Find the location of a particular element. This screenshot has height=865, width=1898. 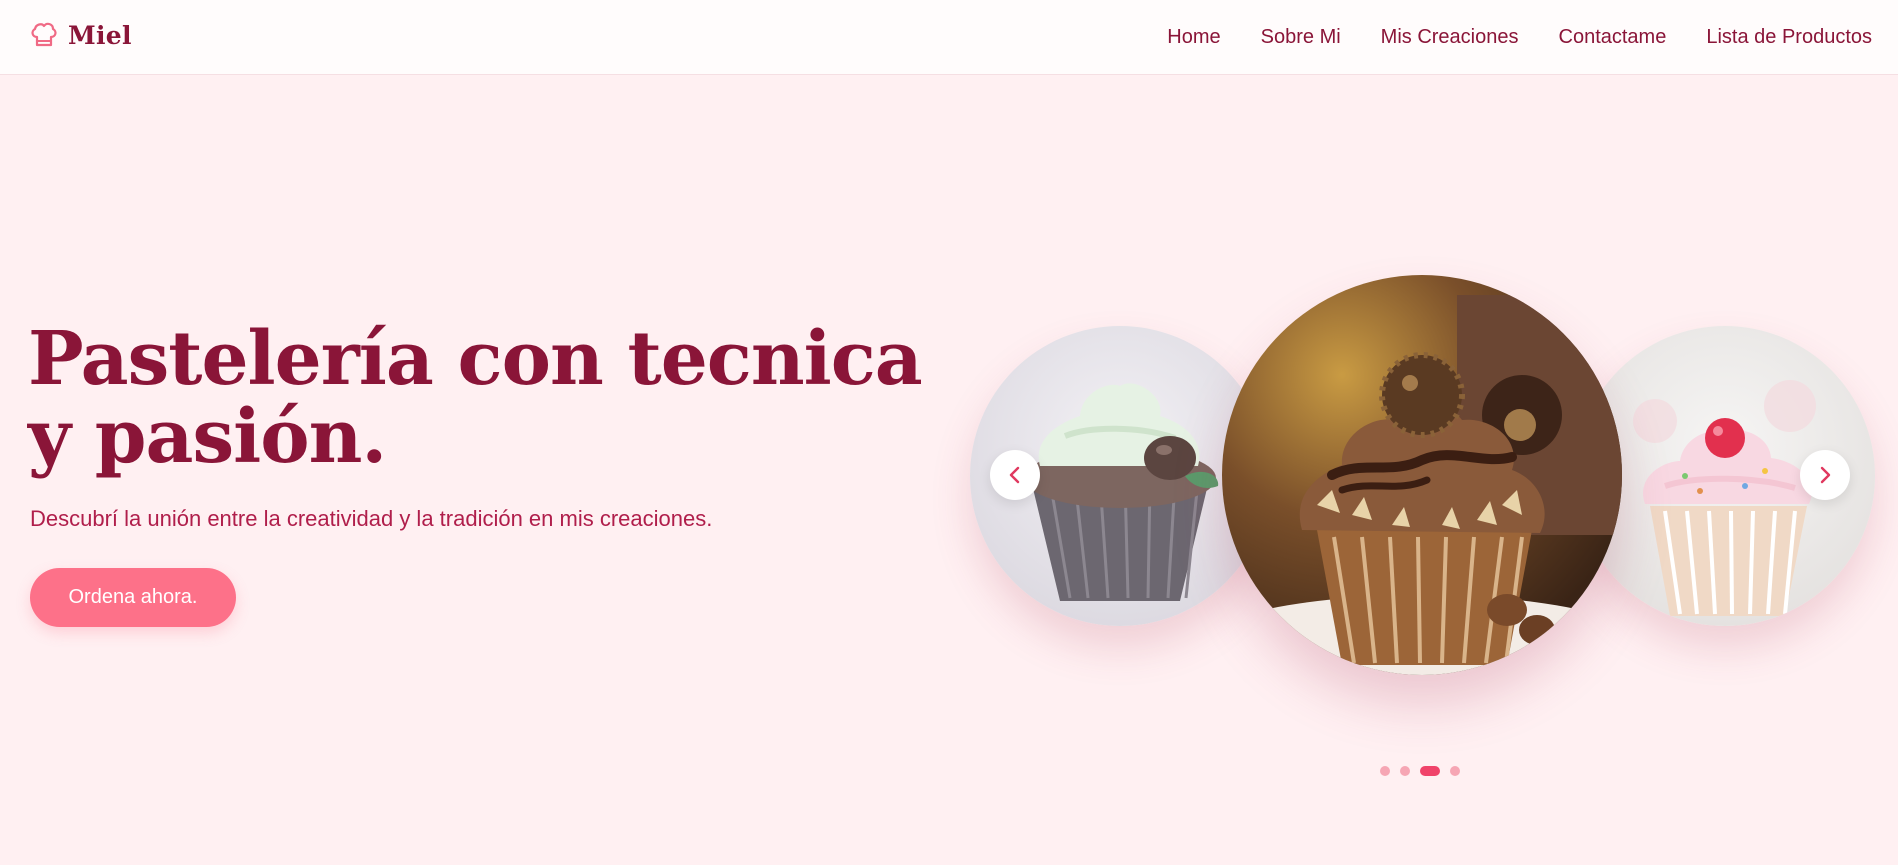

hero-title: Pastelería con tecnica y pasión. is located at coordinates (478, 398).